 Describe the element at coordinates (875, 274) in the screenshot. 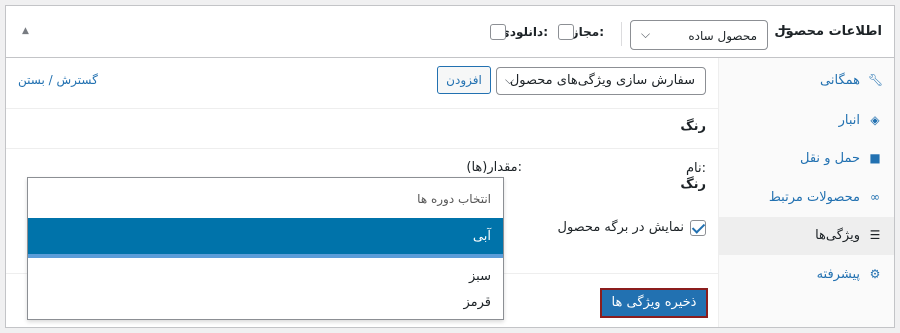

I see `gear-icon: ⚙` at that location.